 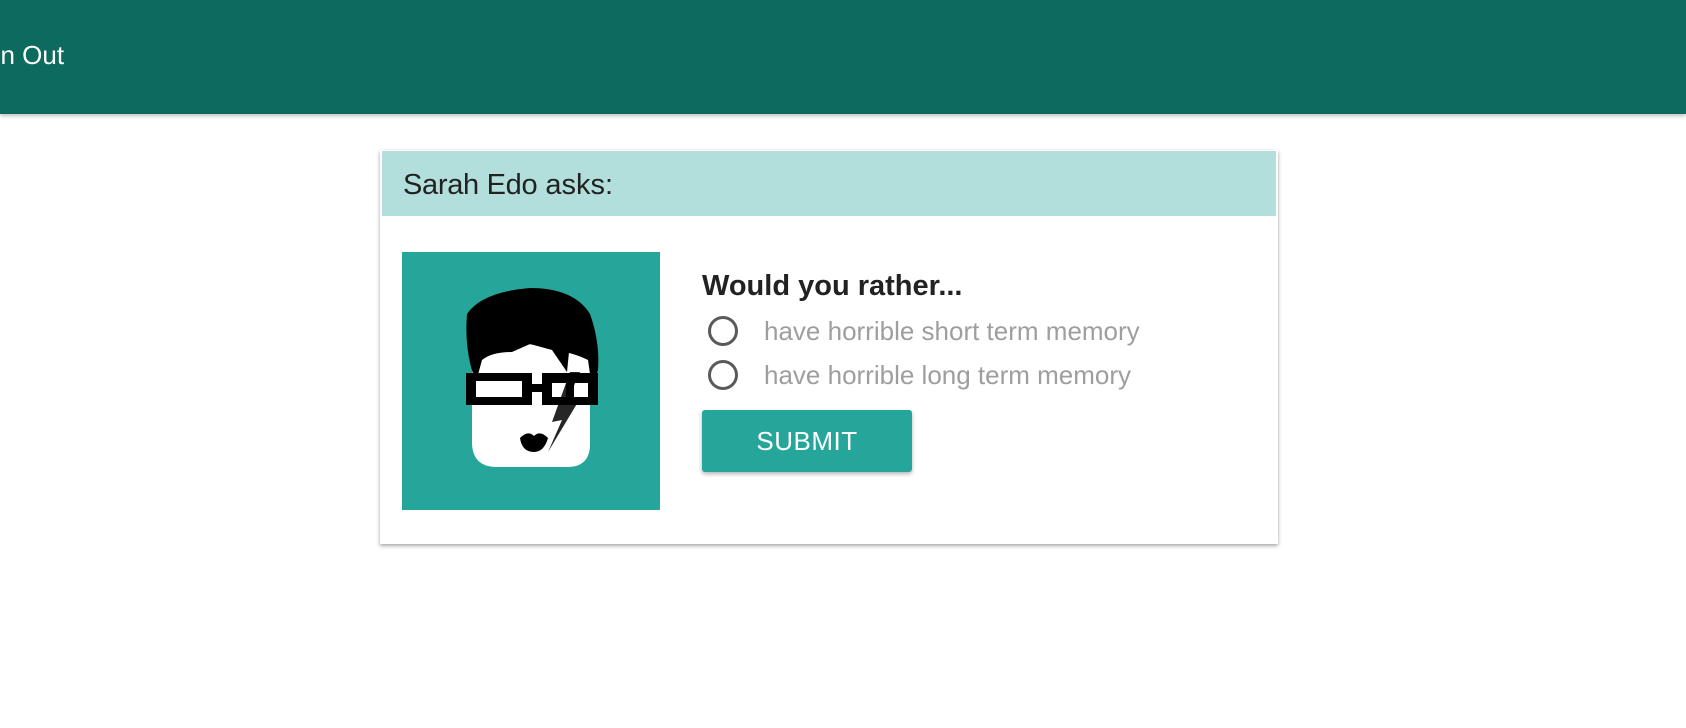 I want to click on avatar-face-icon, so click(x=532, y=377).